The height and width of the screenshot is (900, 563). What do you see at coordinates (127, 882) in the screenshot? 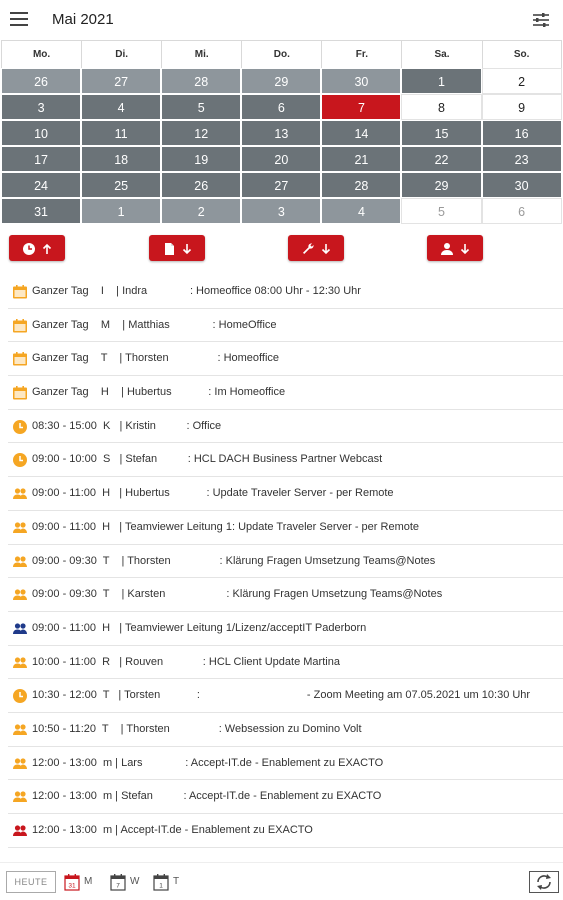
I see `view-week: 7W` at bounding box center [127, 882].